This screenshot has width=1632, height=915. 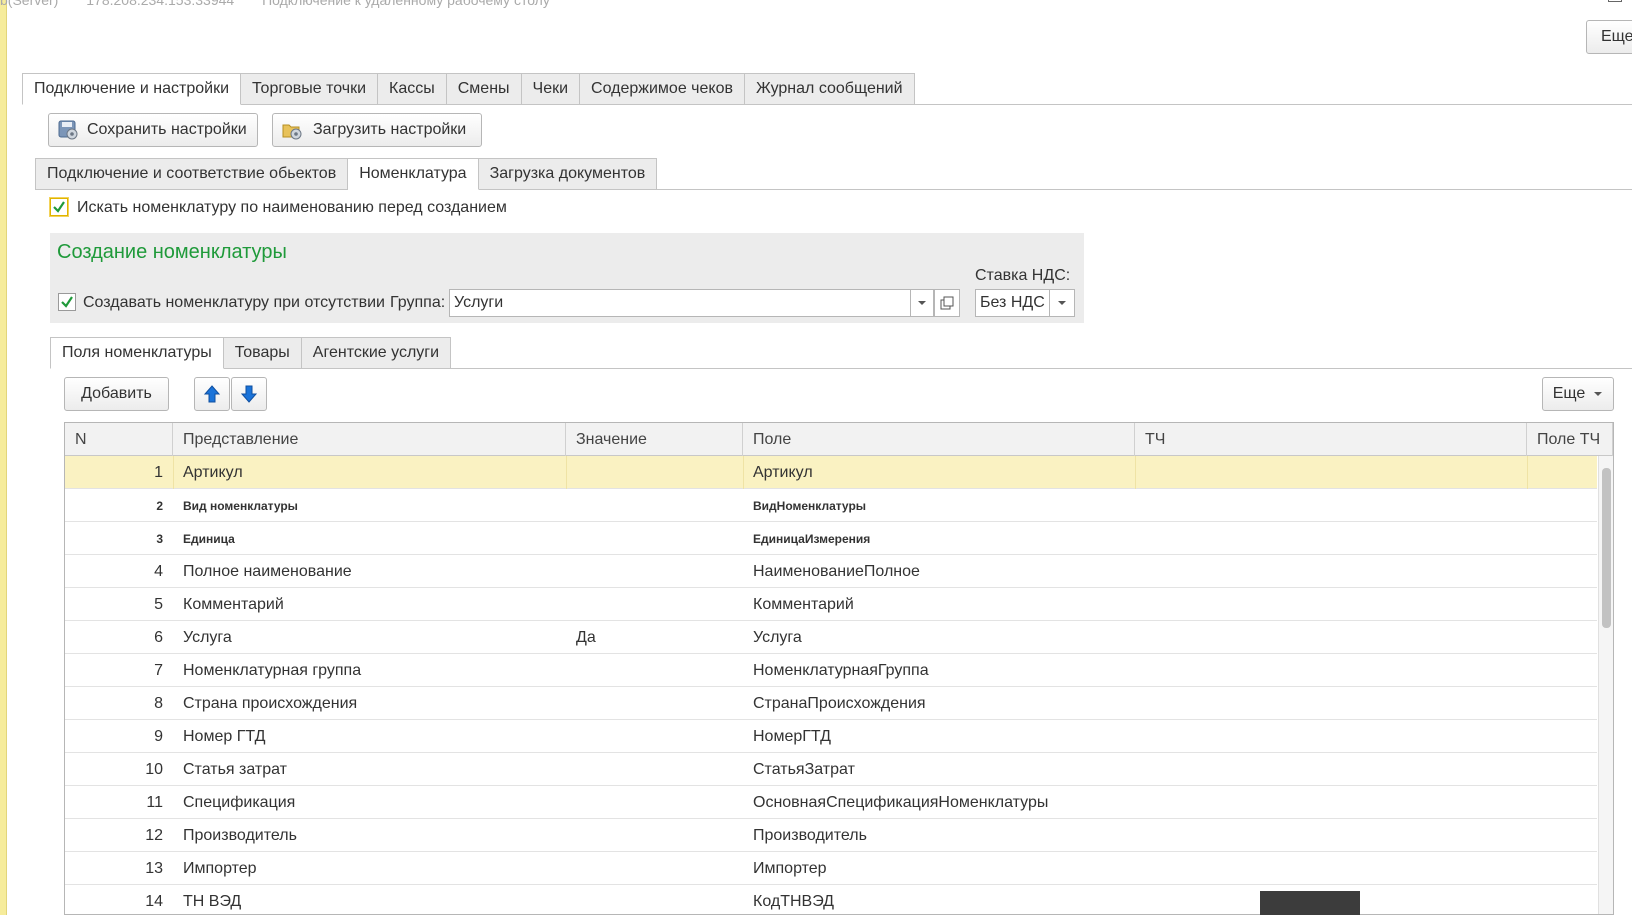 I want to click on tab-connection-settings: Подключение и настройки, so click(x=132, y=89).